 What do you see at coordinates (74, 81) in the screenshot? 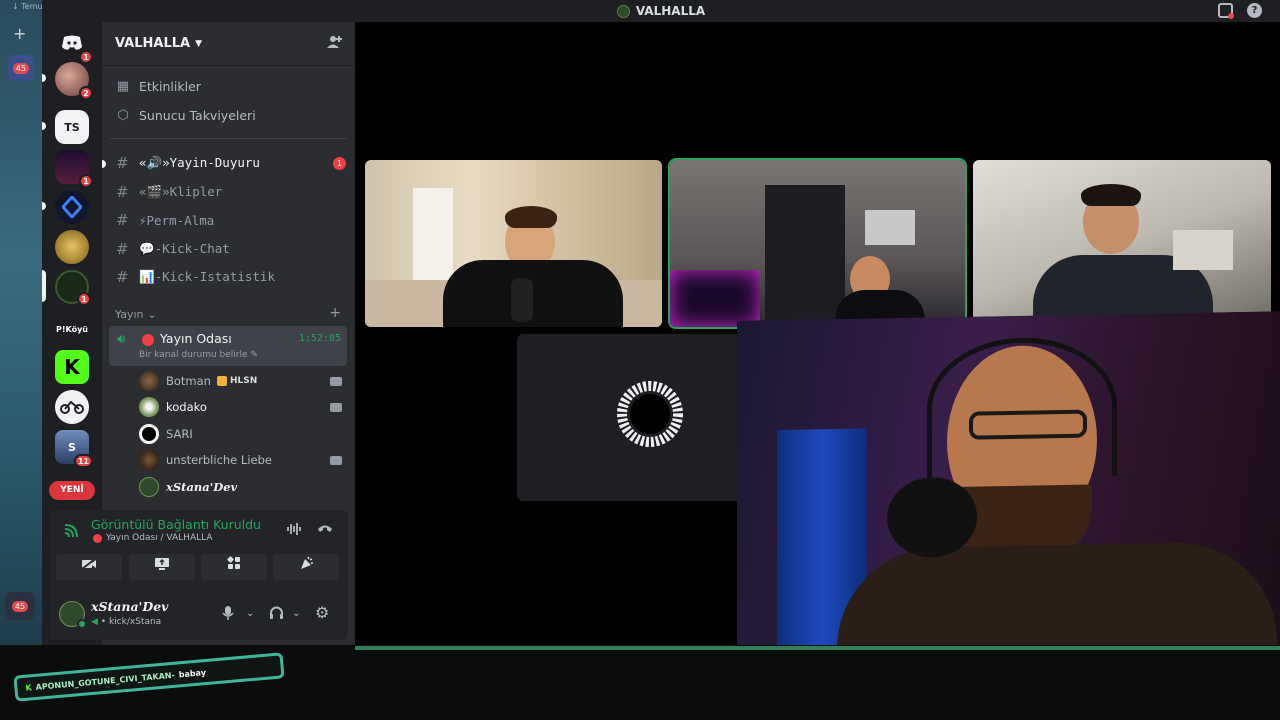
I see `server-avatar: 2` at bounding box center [74, 81].